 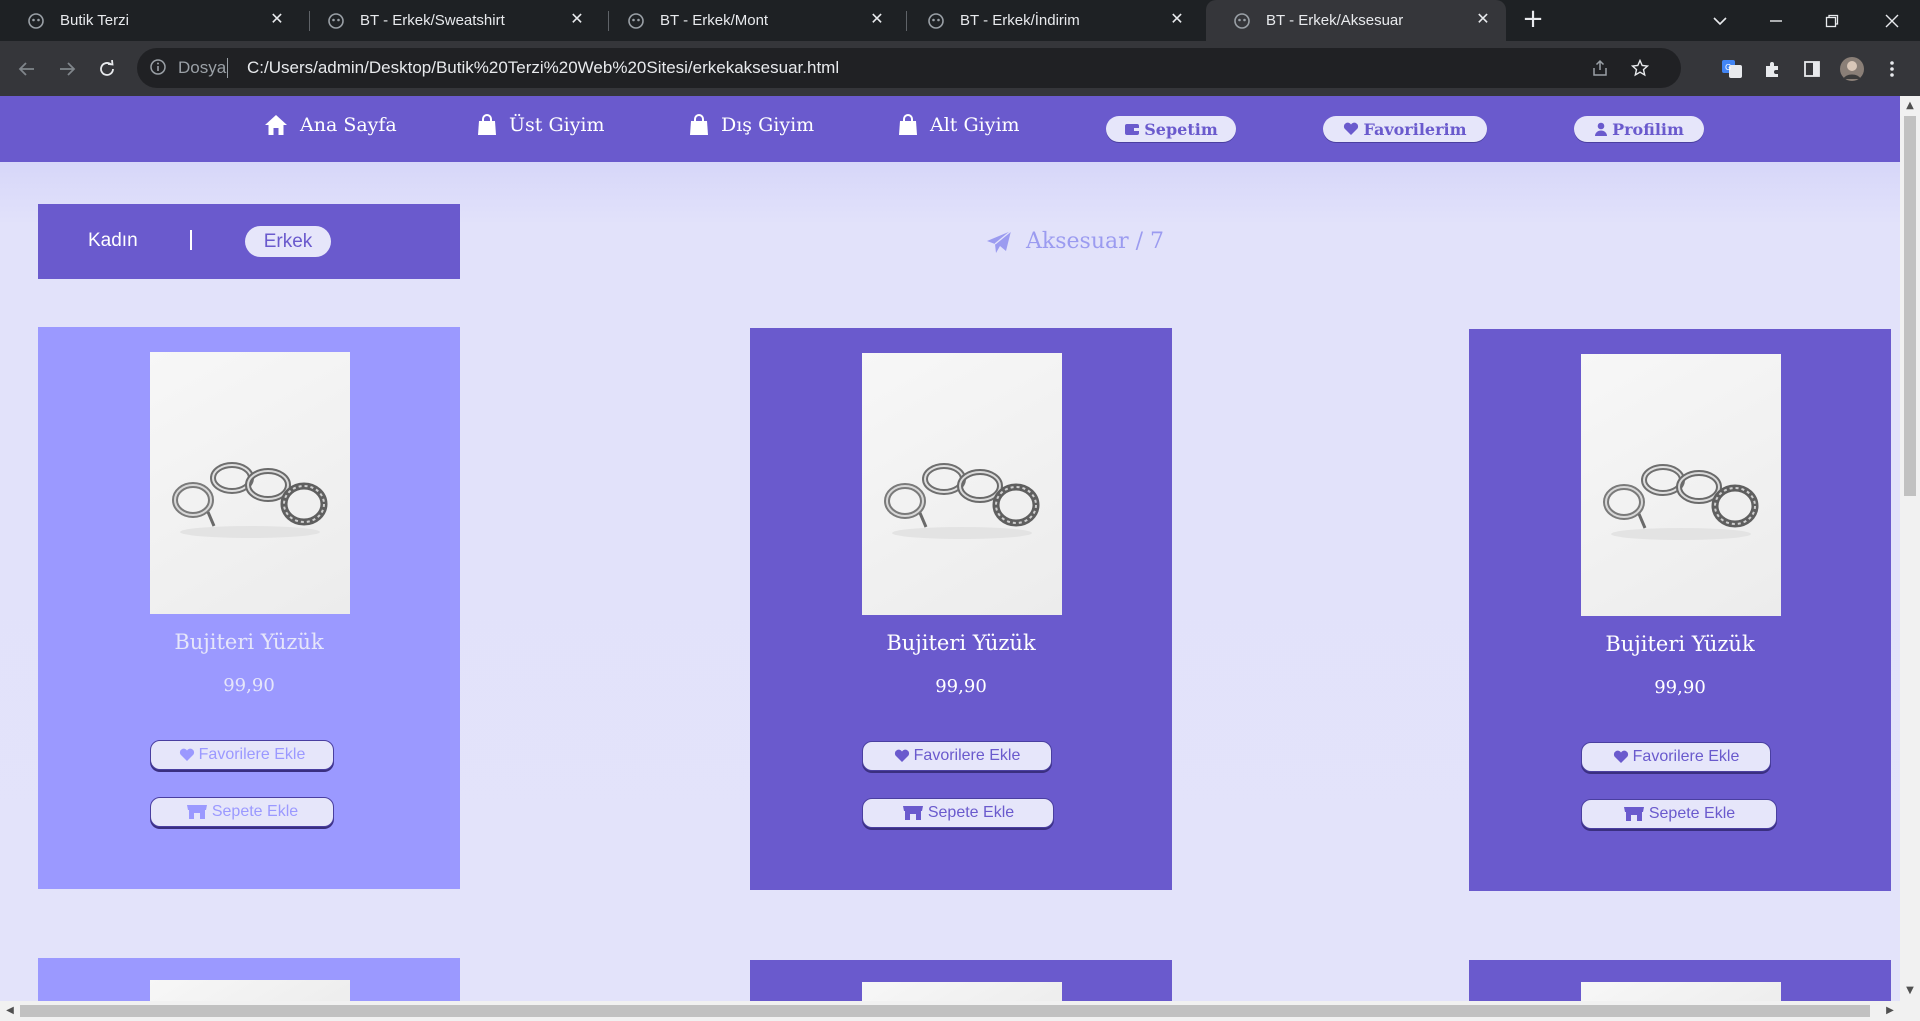 I want to click on nav-sepetim-button: Sepetim, so click(x=1171, y=129).